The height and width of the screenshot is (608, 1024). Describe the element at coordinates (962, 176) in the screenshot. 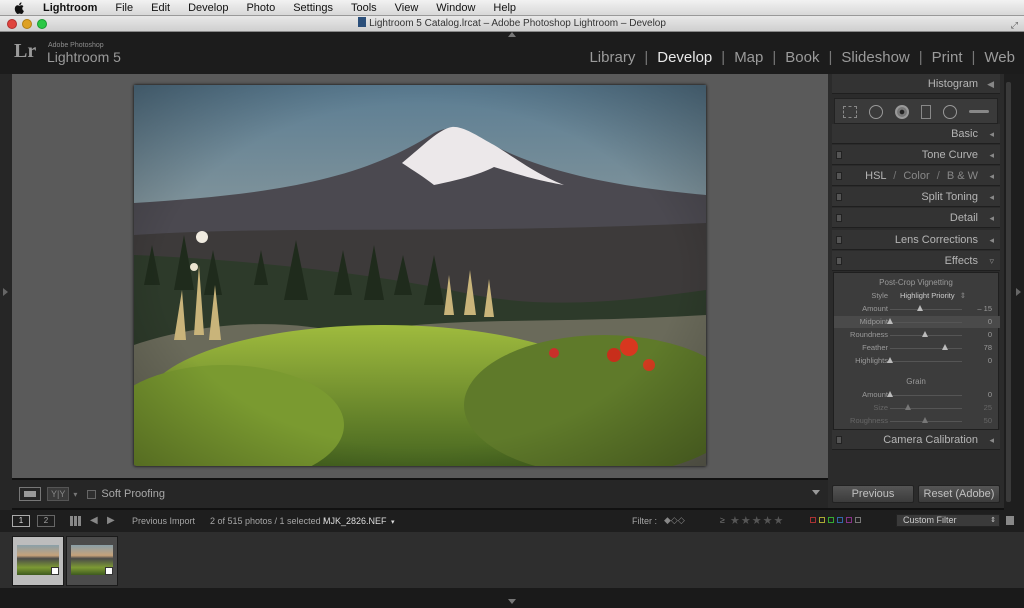

I see `bw-tab: B & W` at that location.